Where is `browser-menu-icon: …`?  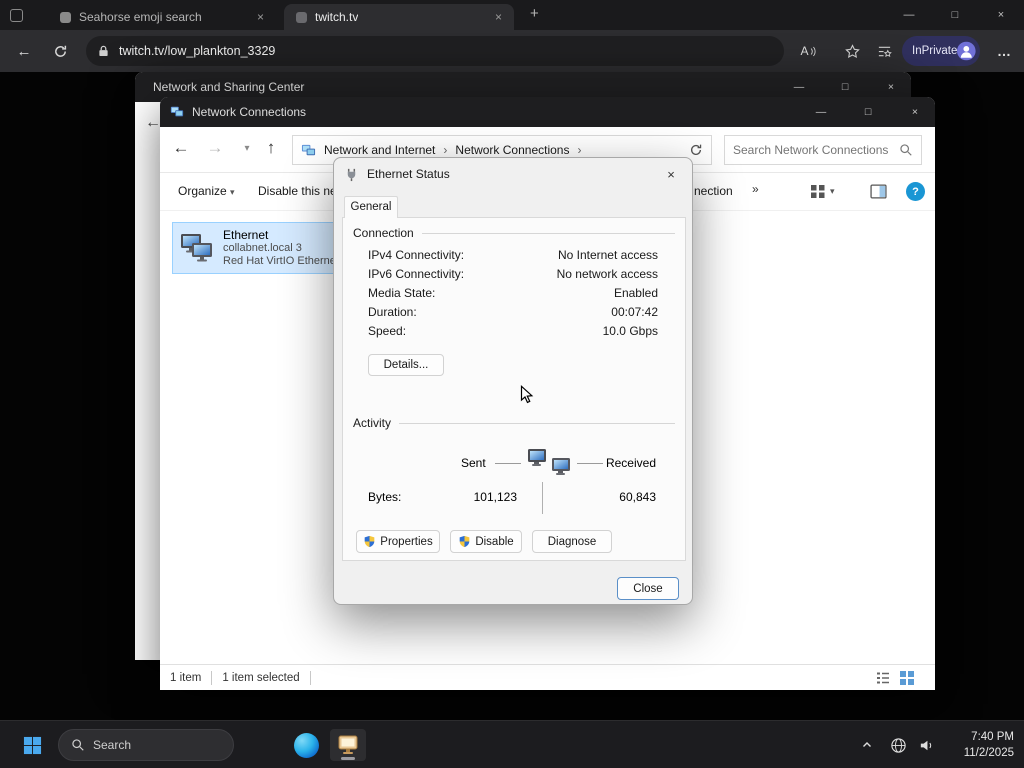 browser-menu-icon: … is located at coordinates (1004, 51).